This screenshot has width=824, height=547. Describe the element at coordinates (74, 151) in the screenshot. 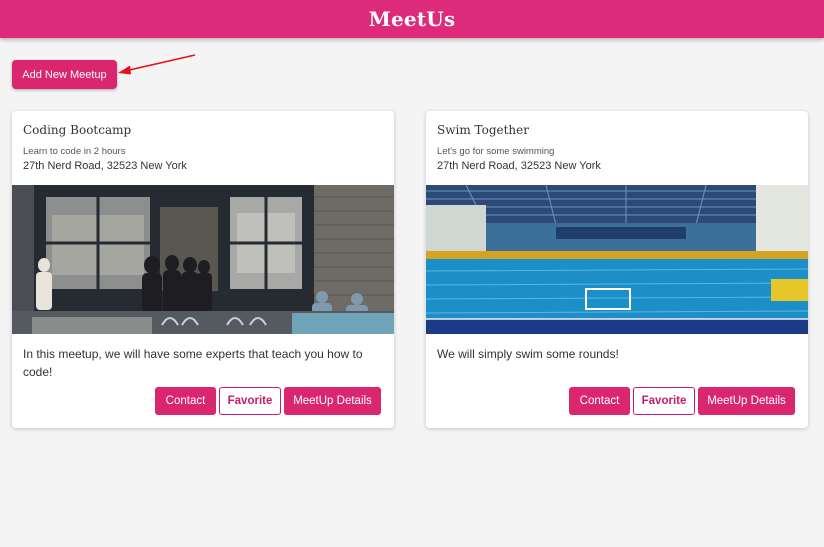

I see `meetup-subtitle: Learn to code in 2 hours` at that location.